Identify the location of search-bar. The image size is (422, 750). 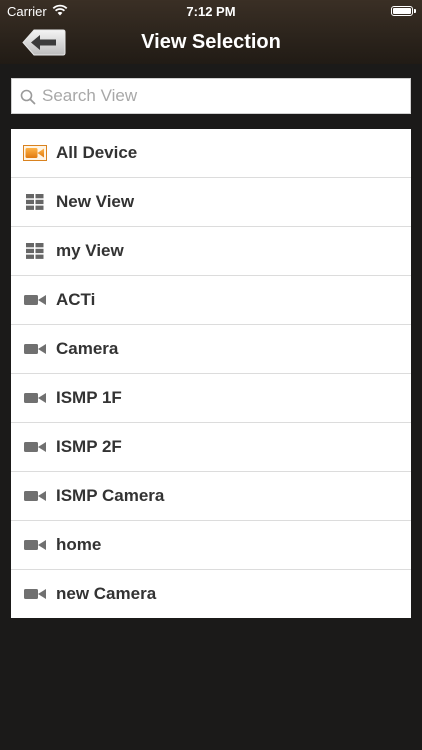
(211, 96).